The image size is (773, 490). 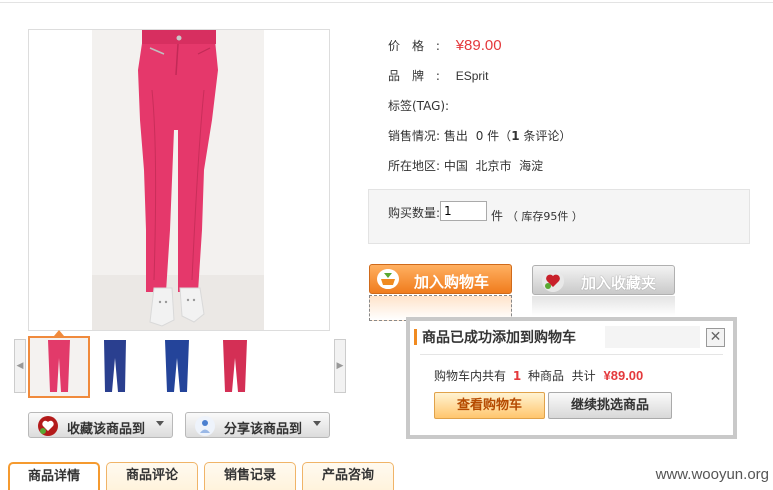 What do you see at coordinates (610, 405) in the screenshot?
I see `continue-shopping-button: 继续挑选商品` at bounding box center [610, 405].